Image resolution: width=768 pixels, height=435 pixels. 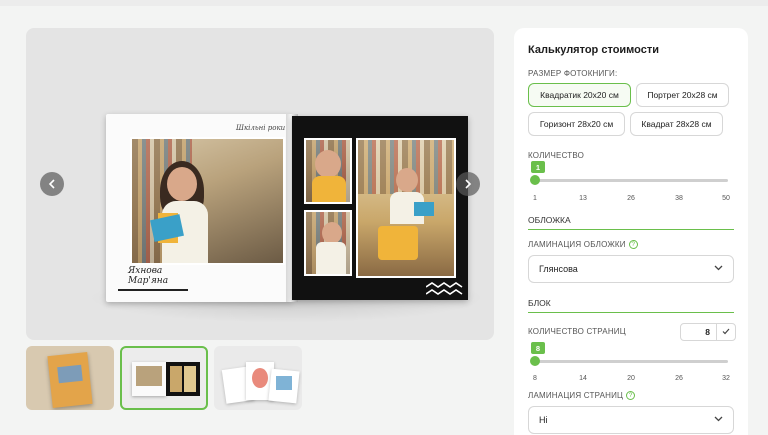 I want to click on zigzag-decoration-icon, so click(x=444, y=288).